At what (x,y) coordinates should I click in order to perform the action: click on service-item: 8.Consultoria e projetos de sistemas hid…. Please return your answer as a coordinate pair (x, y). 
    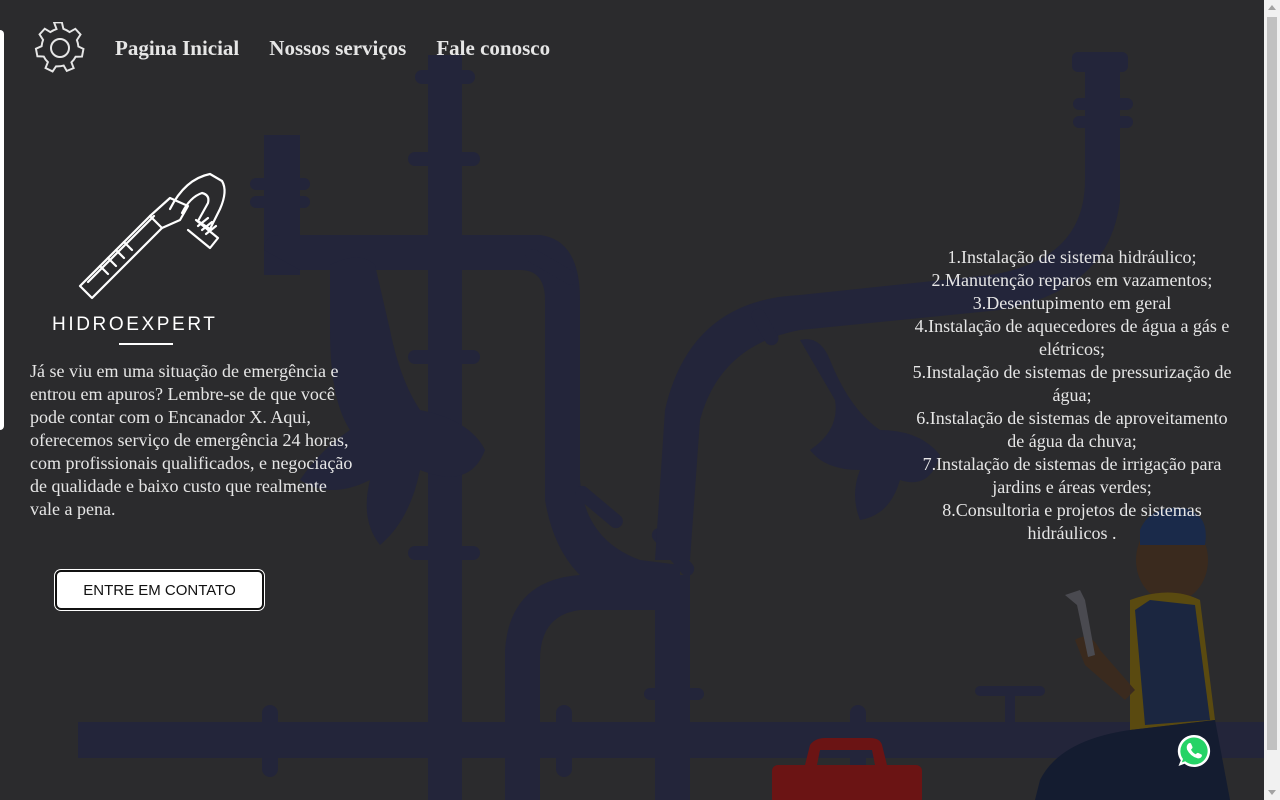
    Looking at the image, I should click on (1072, 521).